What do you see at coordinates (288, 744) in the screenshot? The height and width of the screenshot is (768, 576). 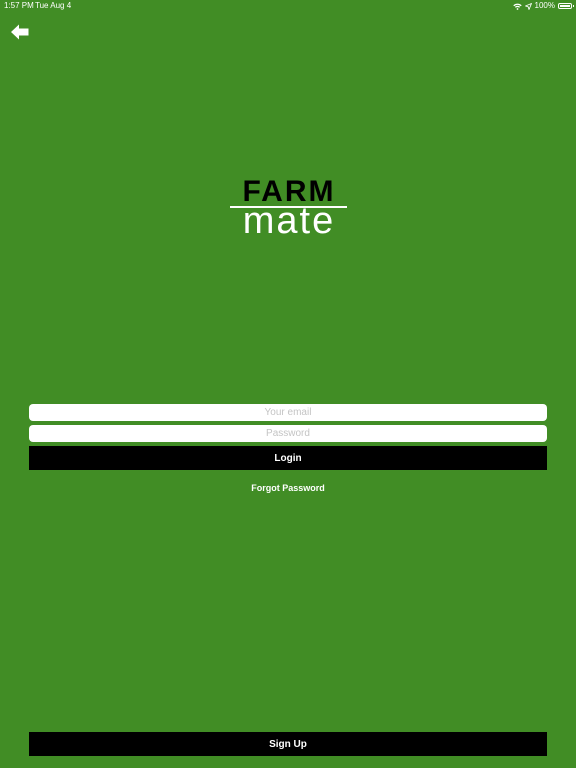 I see `sign-up-button: Sign Up` at bounding box center [288, 744].